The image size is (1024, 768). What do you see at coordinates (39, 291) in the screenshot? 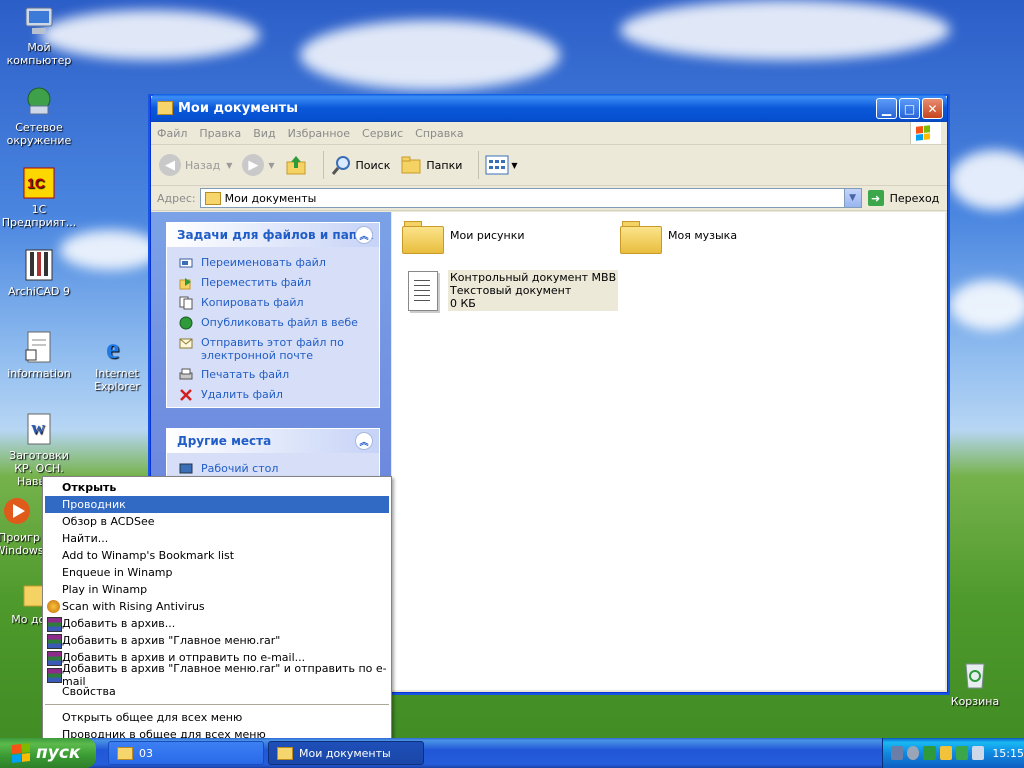
I see `desktop-icon-label: ArchiCAD 9` at bounding box center [39, 291].